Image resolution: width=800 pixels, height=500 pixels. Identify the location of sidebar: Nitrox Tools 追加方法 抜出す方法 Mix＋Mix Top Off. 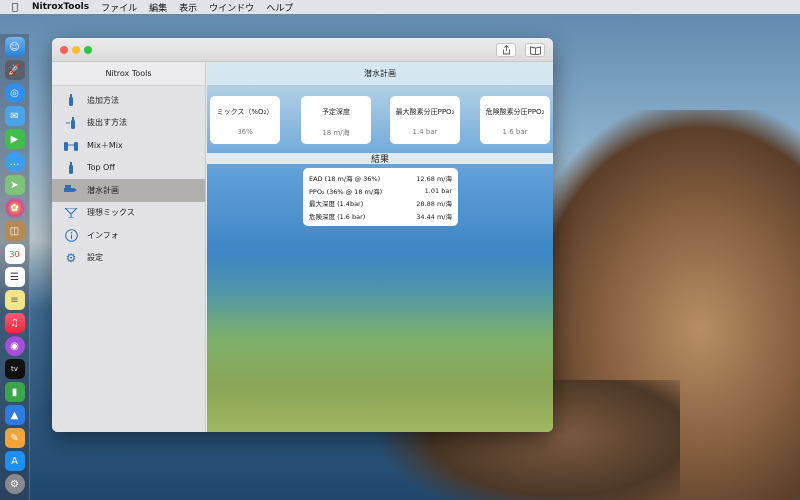
(129, 247).